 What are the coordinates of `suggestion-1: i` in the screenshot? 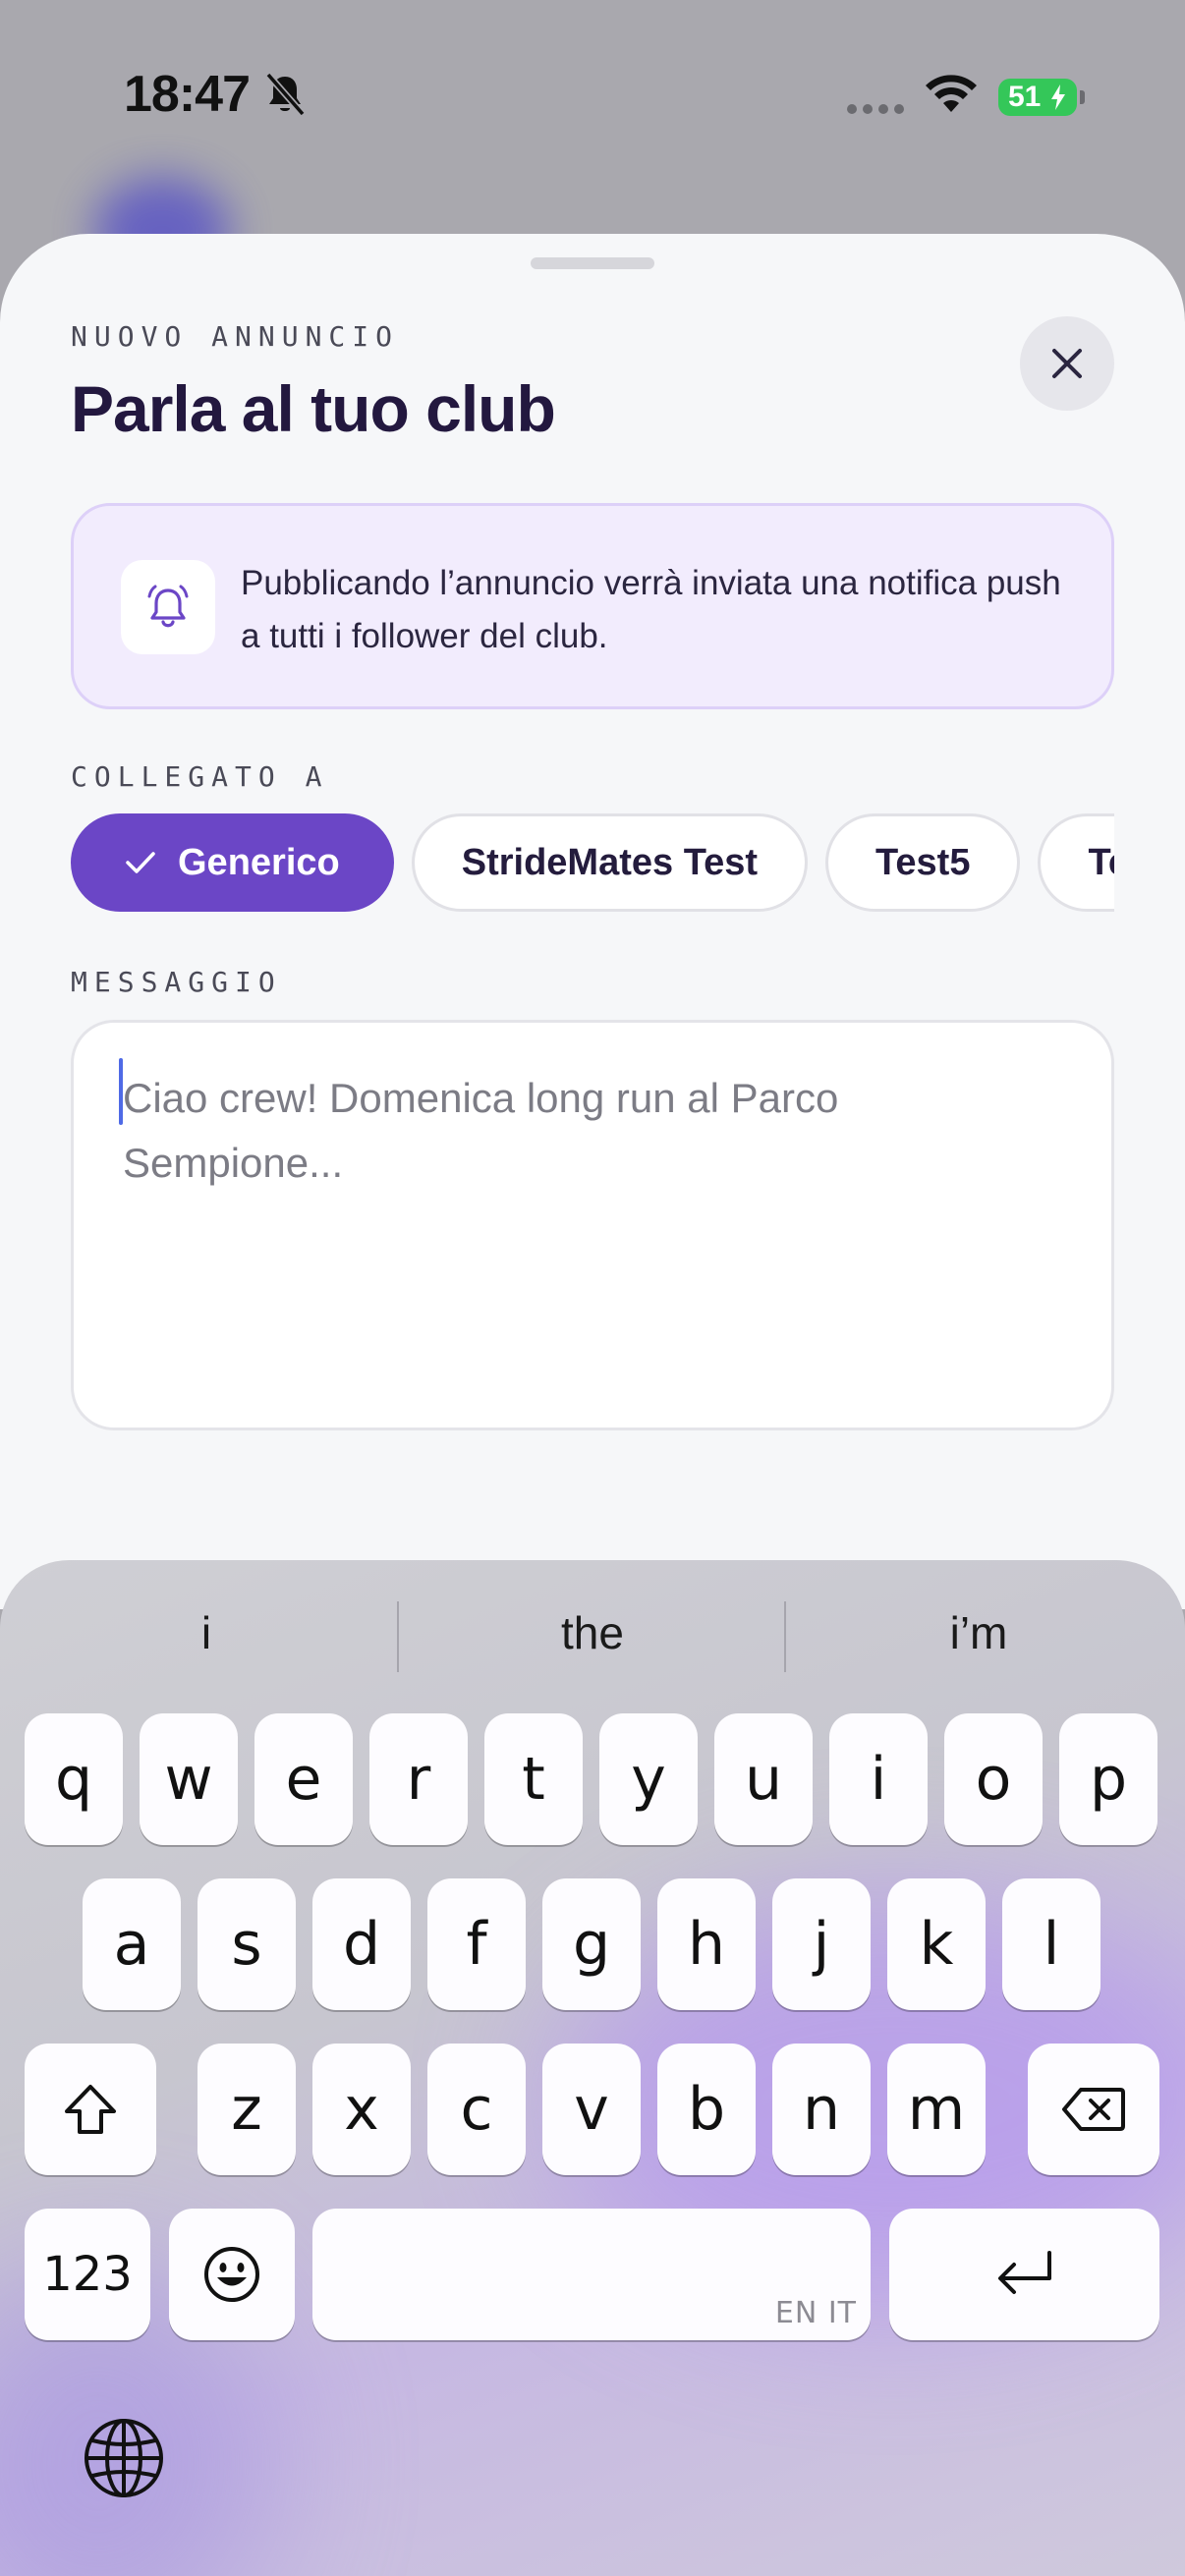 It's located at (207, 1633).